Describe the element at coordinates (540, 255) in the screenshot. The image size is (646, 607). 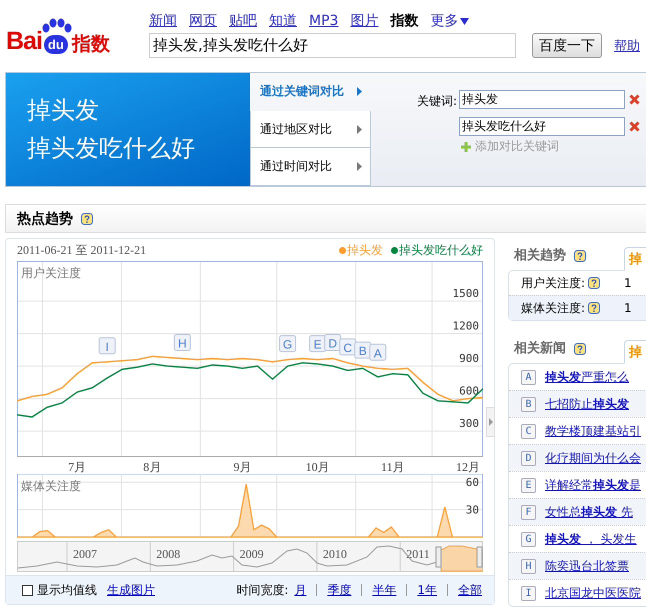
I see `section-title: 相关趋势` at that location.